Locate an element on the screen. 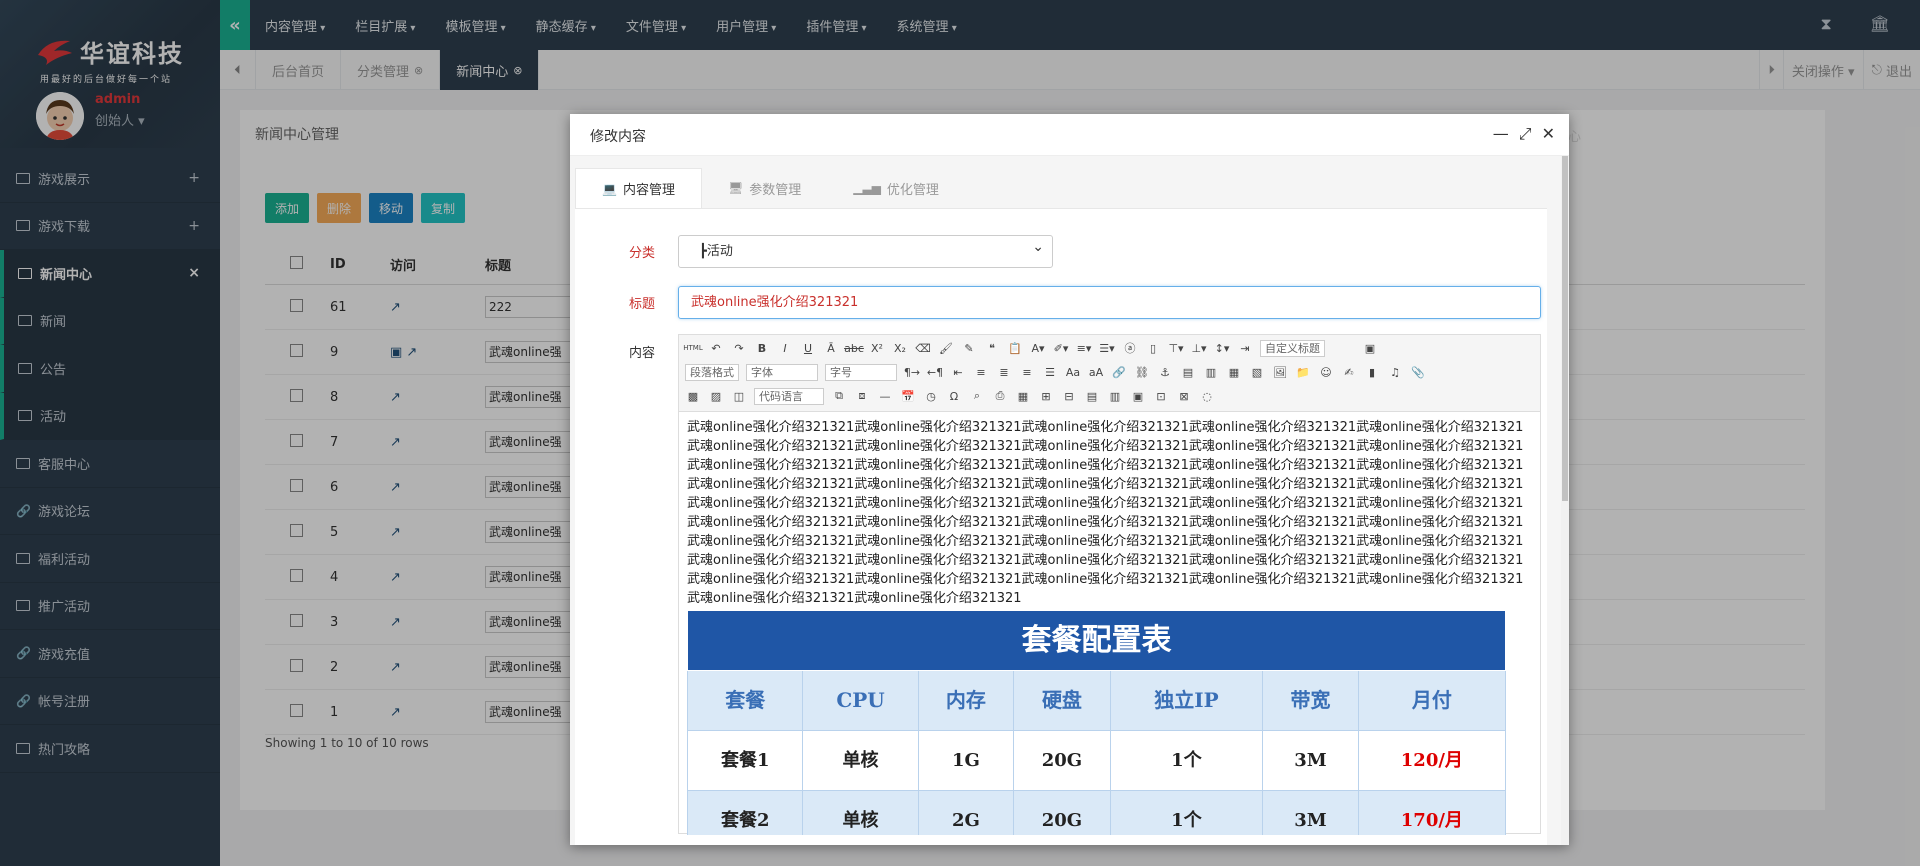  font-color-icon: A▾ is located at coordinates (1038, 348).